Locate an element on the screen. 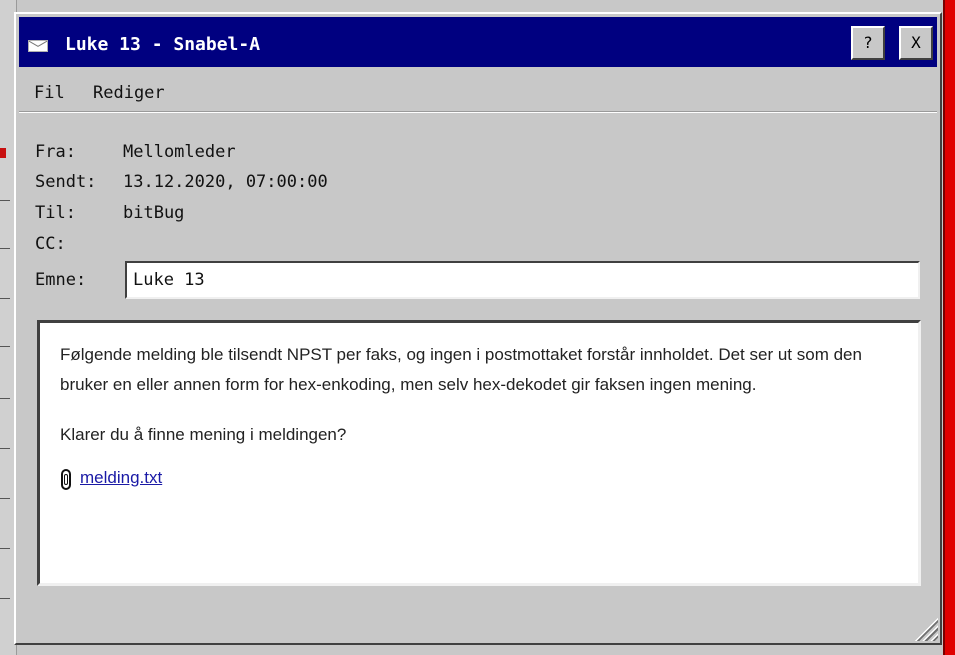 The image size is (955, 655). from-value: Mellomleder is located at coordinates (179, 152).